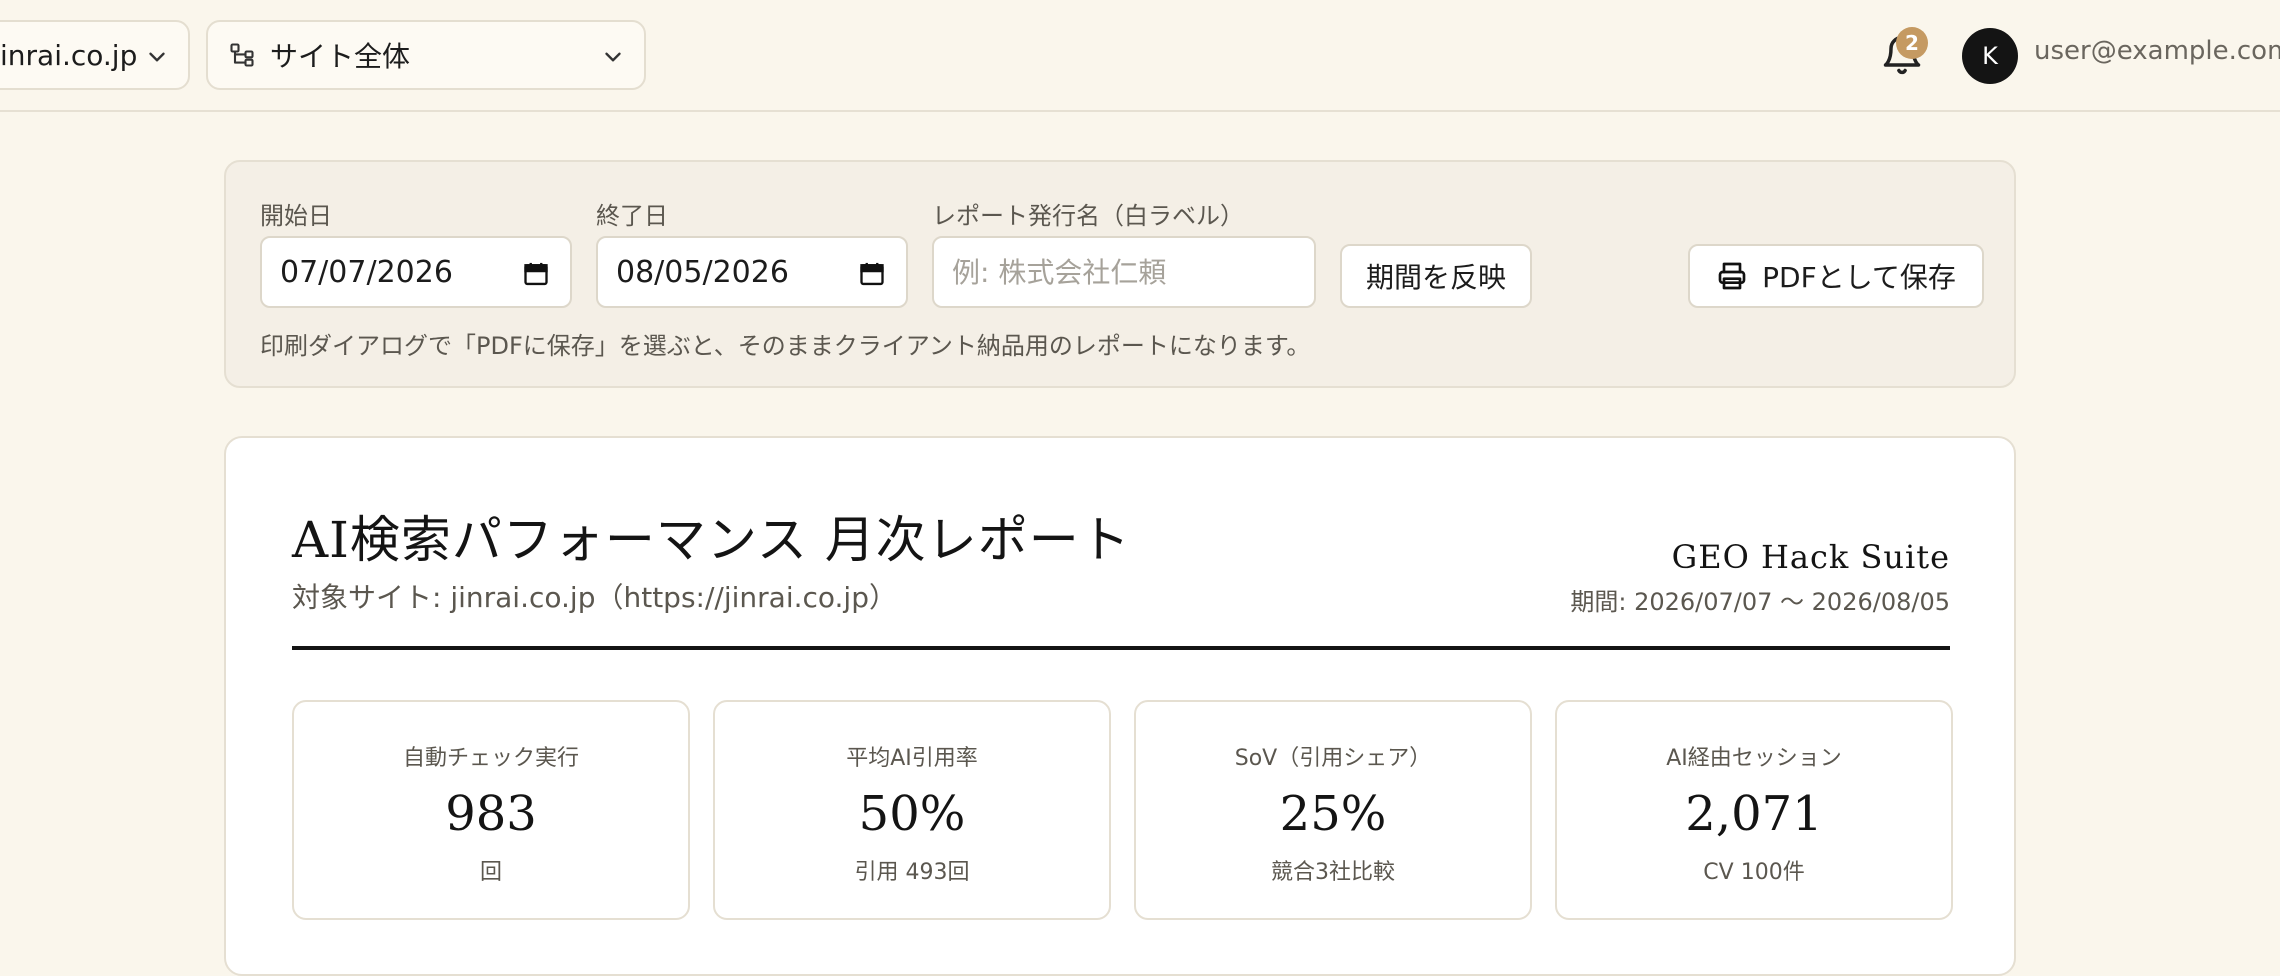 The height and width of the screenshot is (976, 2280). I want to click on issuer-name-label: レポート発行名（白ラベル）, so click(1088, 216).